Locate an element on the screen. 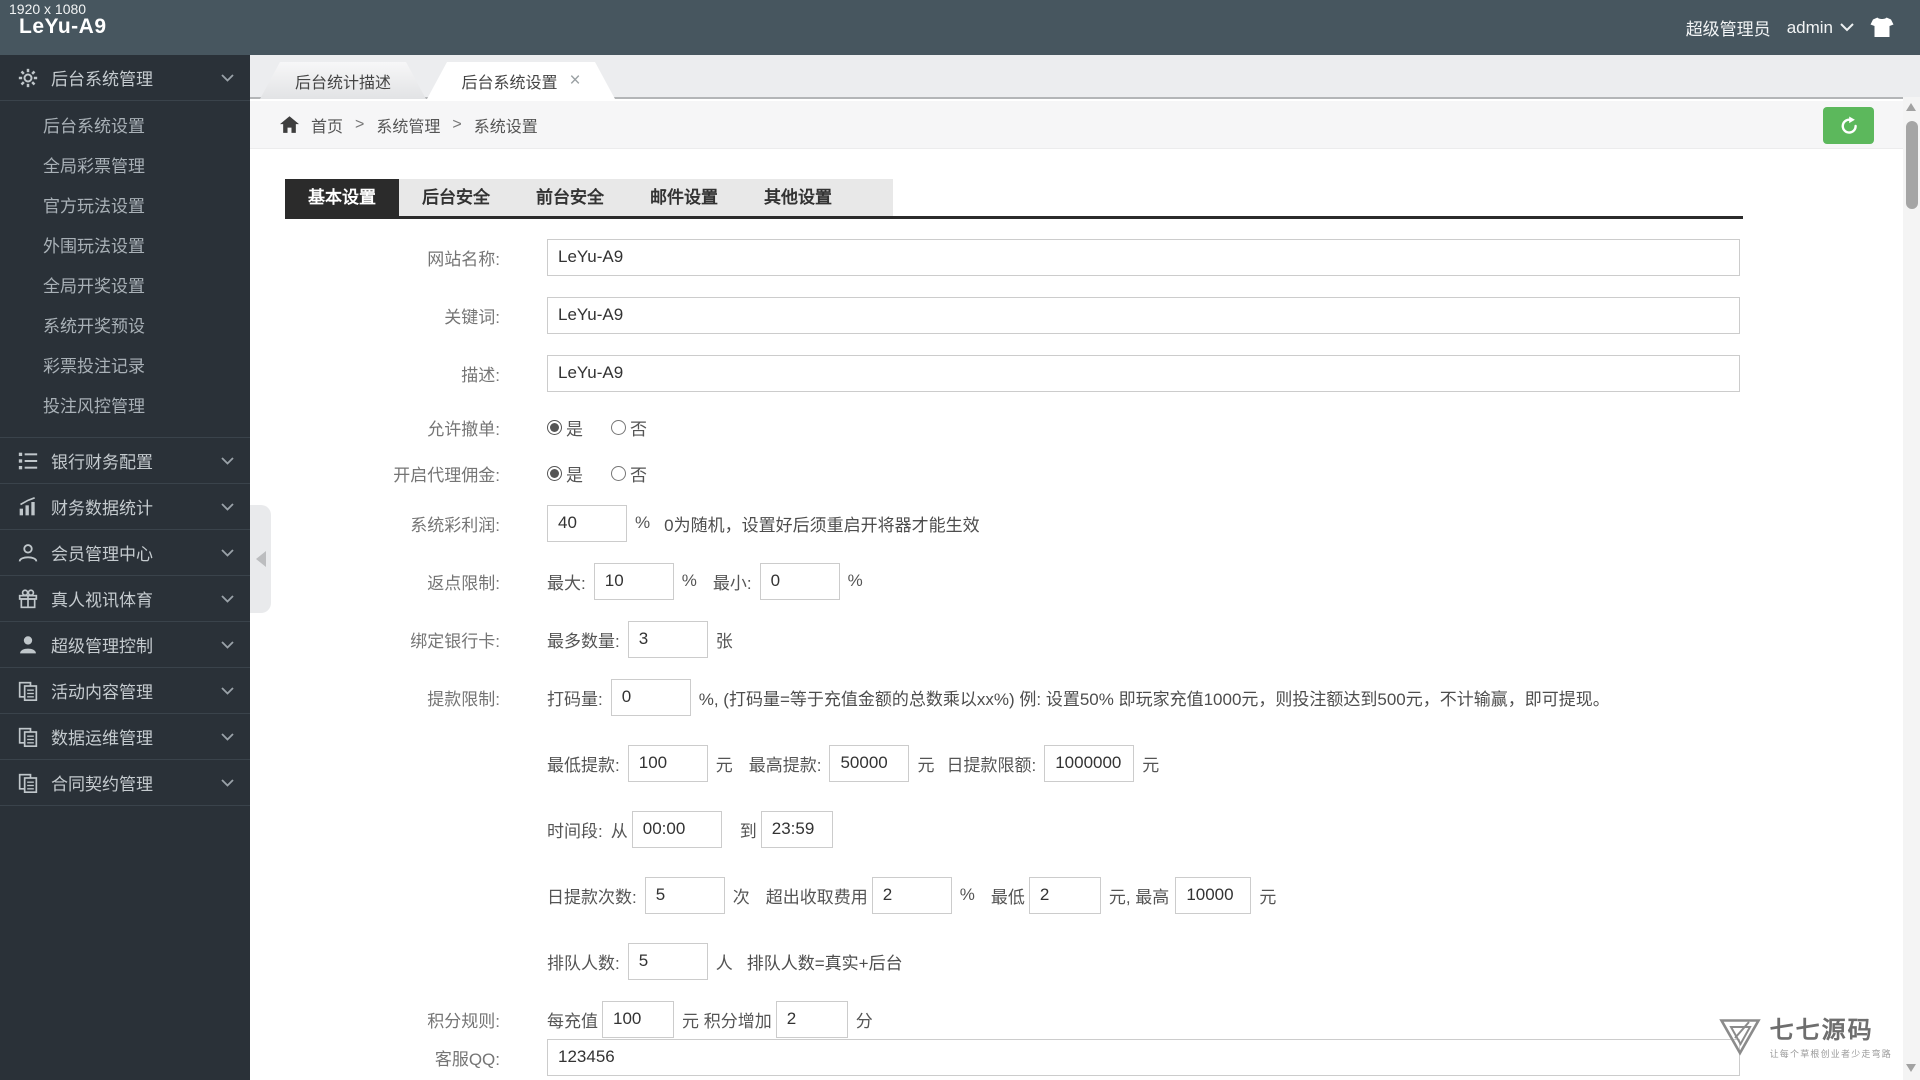 This screenshot has height=1080, width=1920. sidebar-item-bank-finance: 银行财务配置 is located at coordinates (125, 461).